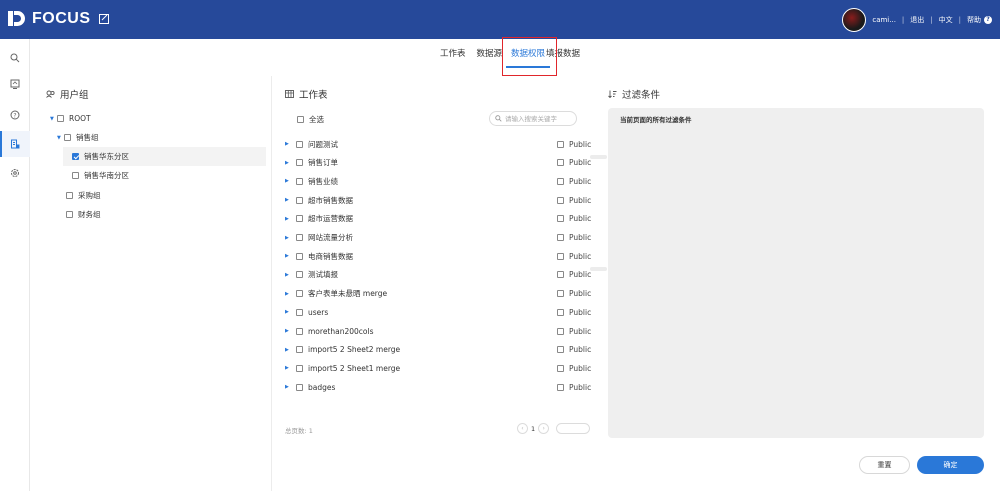 Image resolution: width=1000 pixels, height=491 pixels. Describe the element at coordinates (439, 350) in the screenshot. I see `table-row: ▶ import5 2 Sheet2 merge Public` at that location.